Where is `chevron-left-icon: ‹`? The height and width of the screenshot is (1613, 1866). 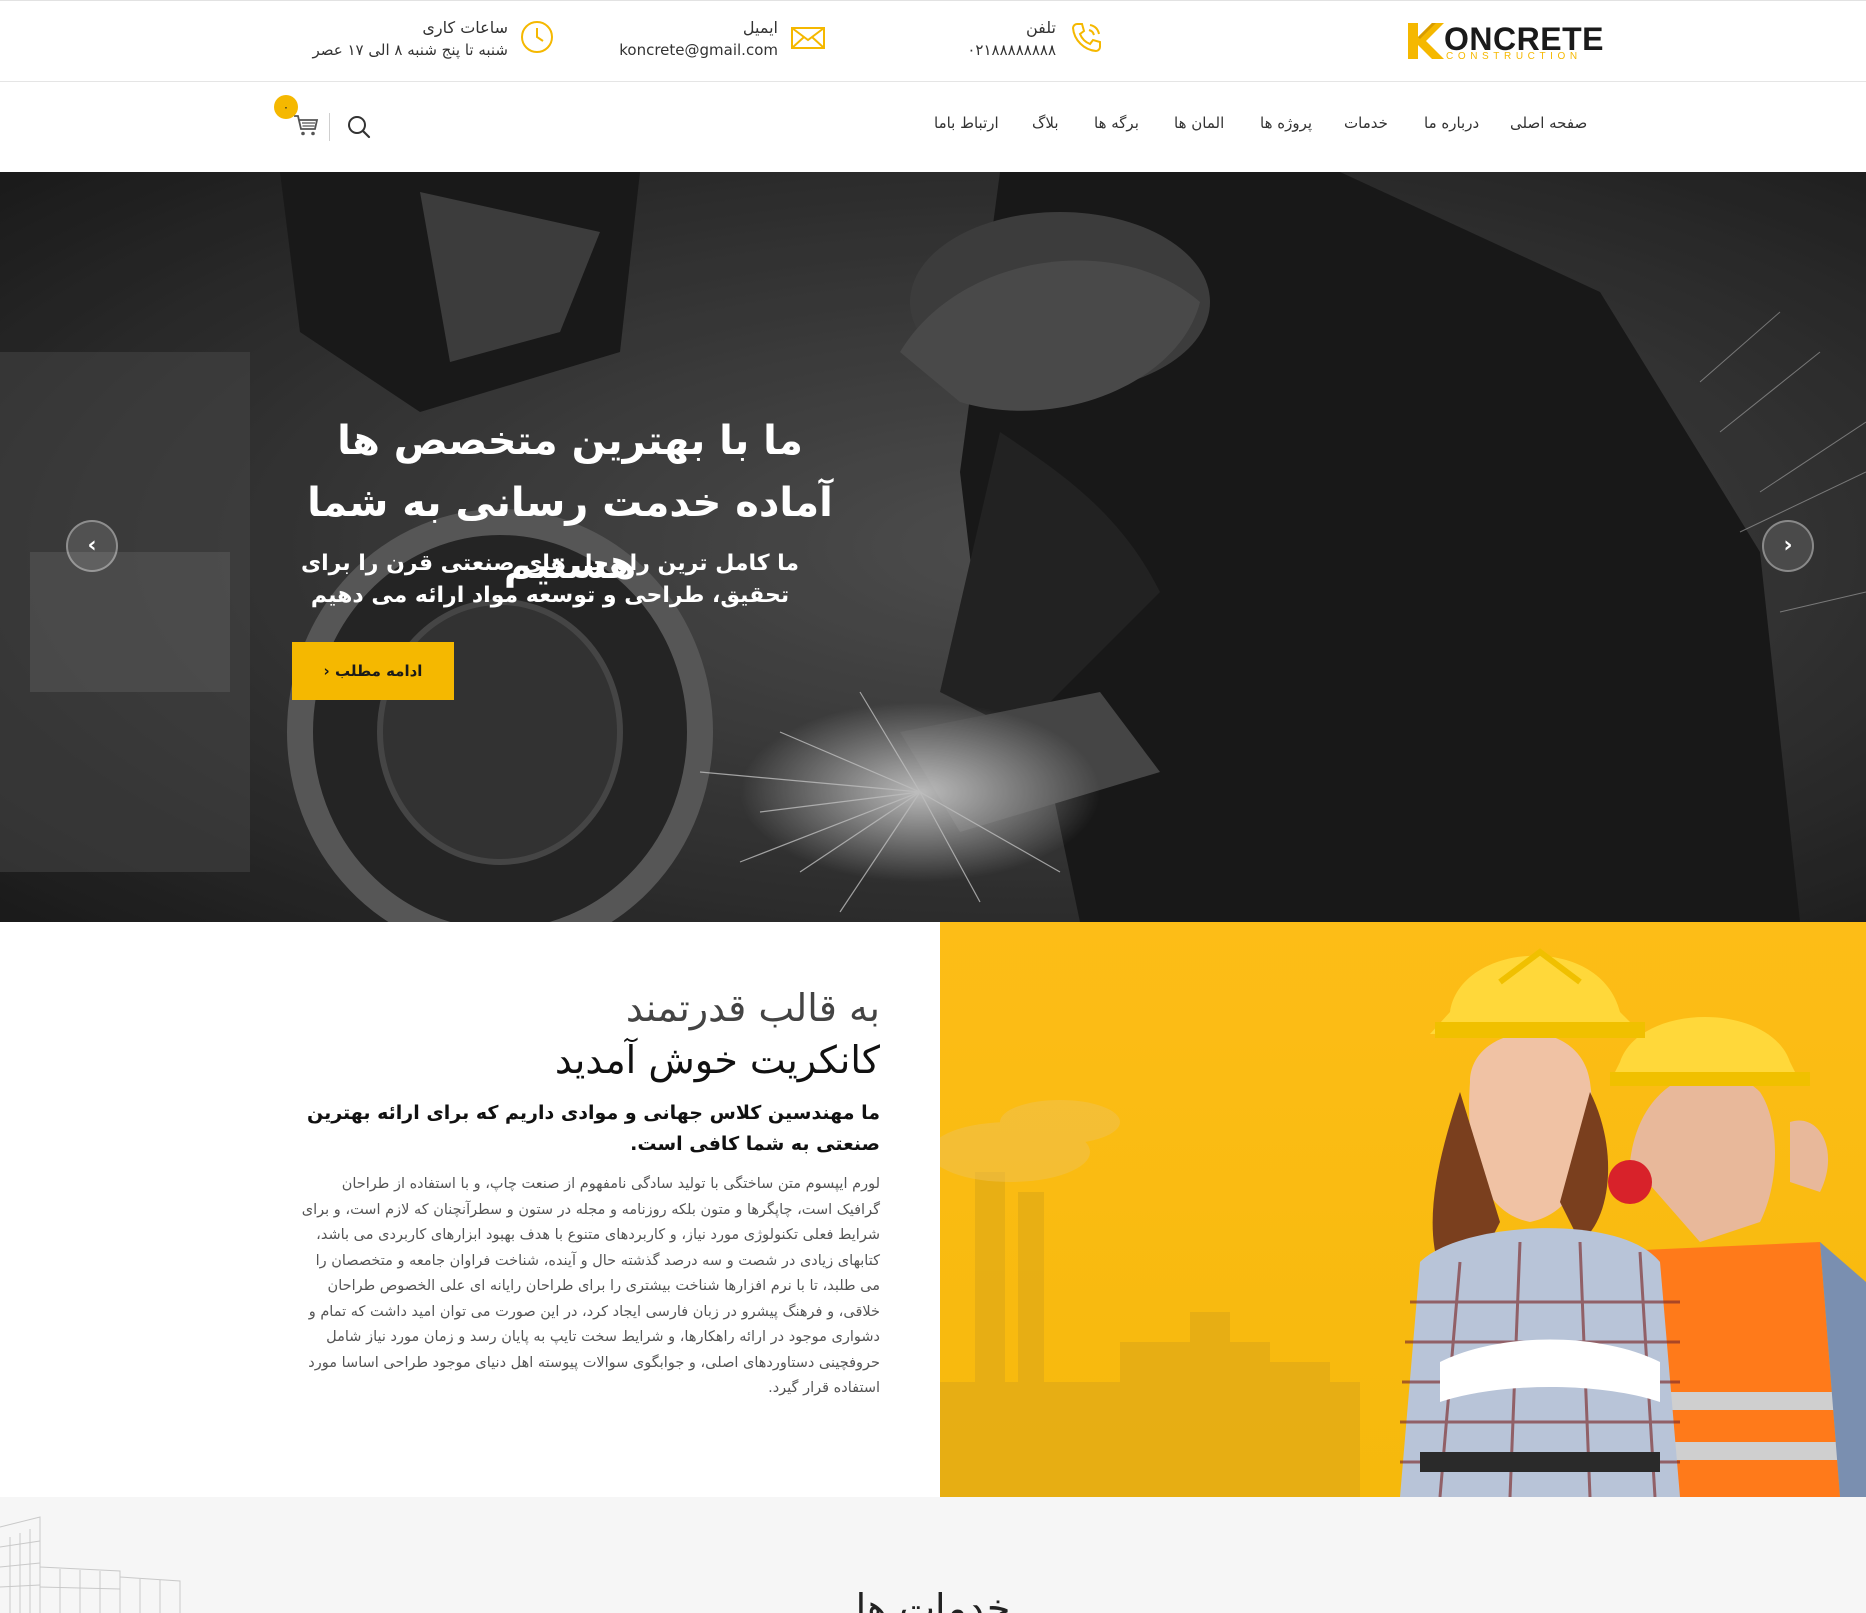 chevron-left-icon: ‹ is located at coordinates (92, 545).